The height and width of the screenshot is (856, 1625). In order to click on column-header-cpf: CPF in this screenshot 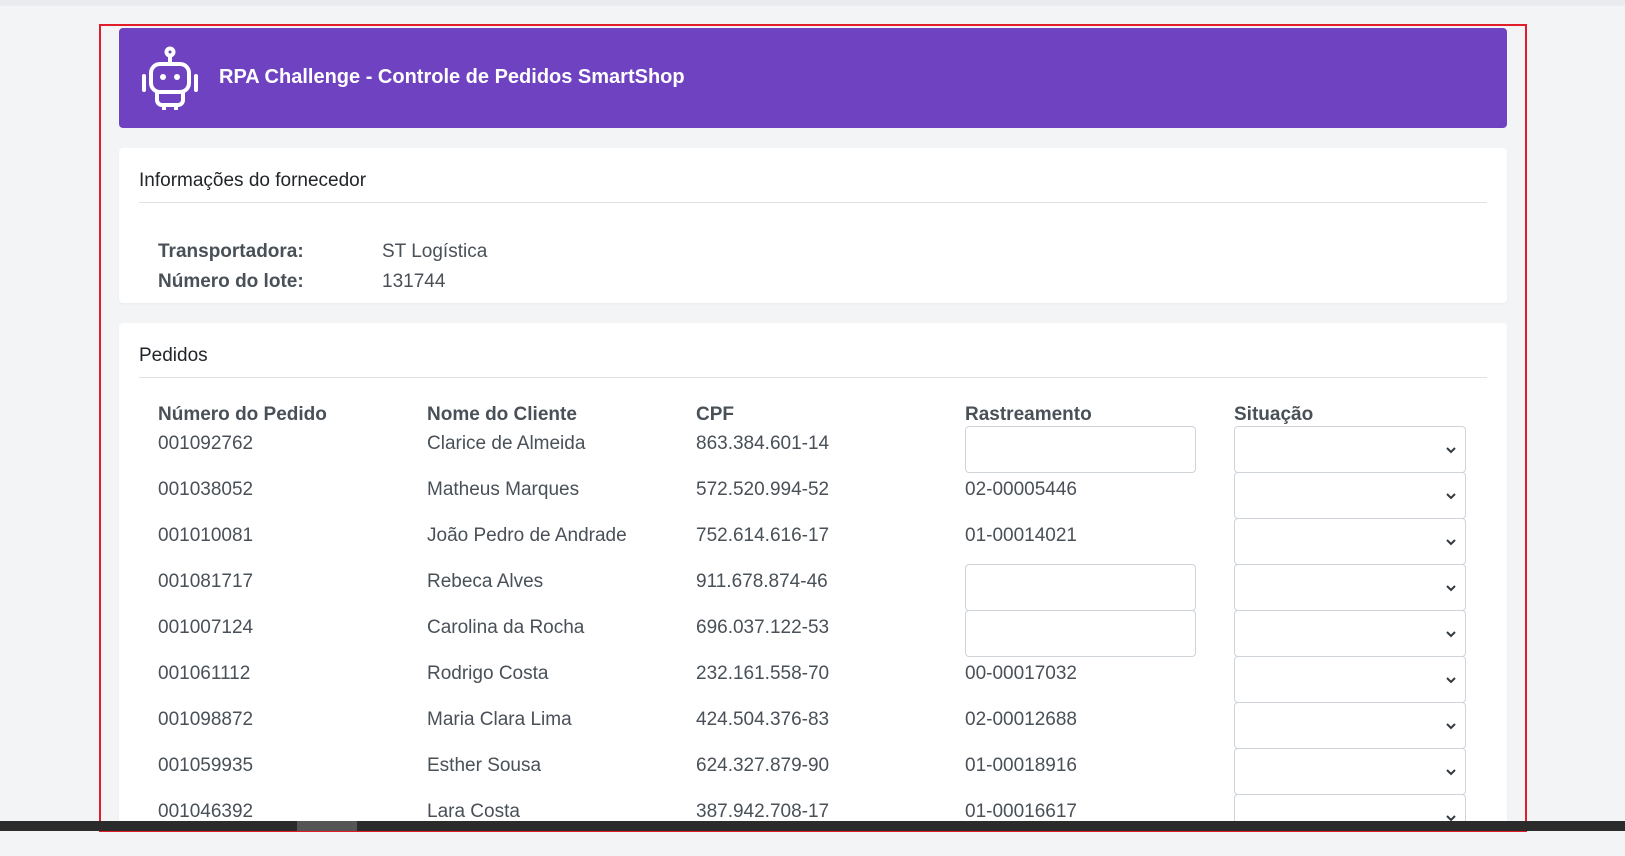, I will do `click(715, 414)`.